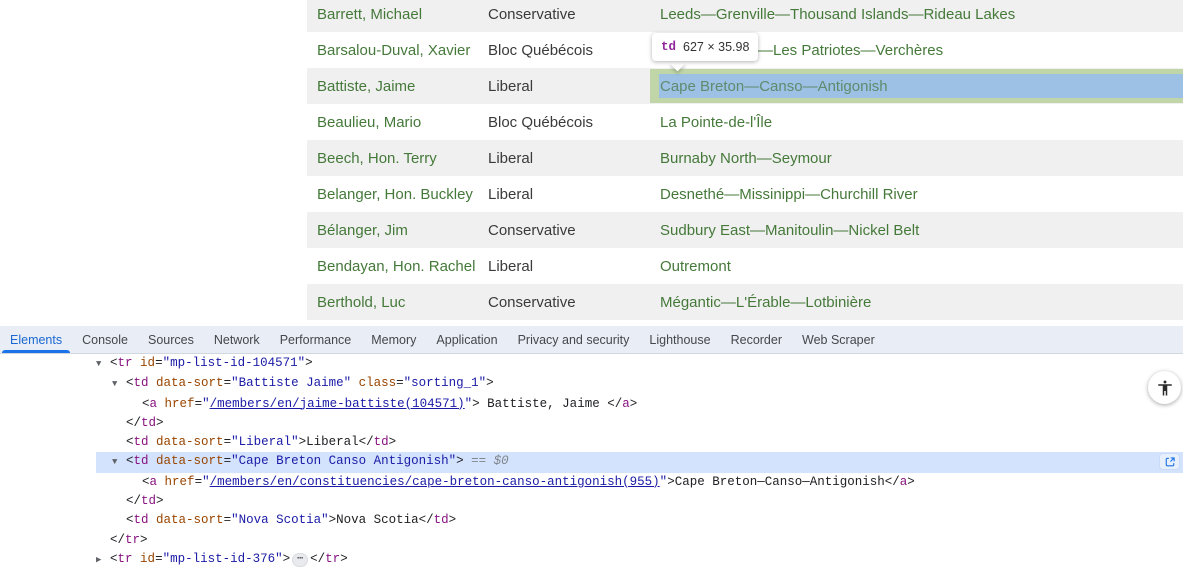  I want to click on accessibility-person-icon, so click(1165, 388).